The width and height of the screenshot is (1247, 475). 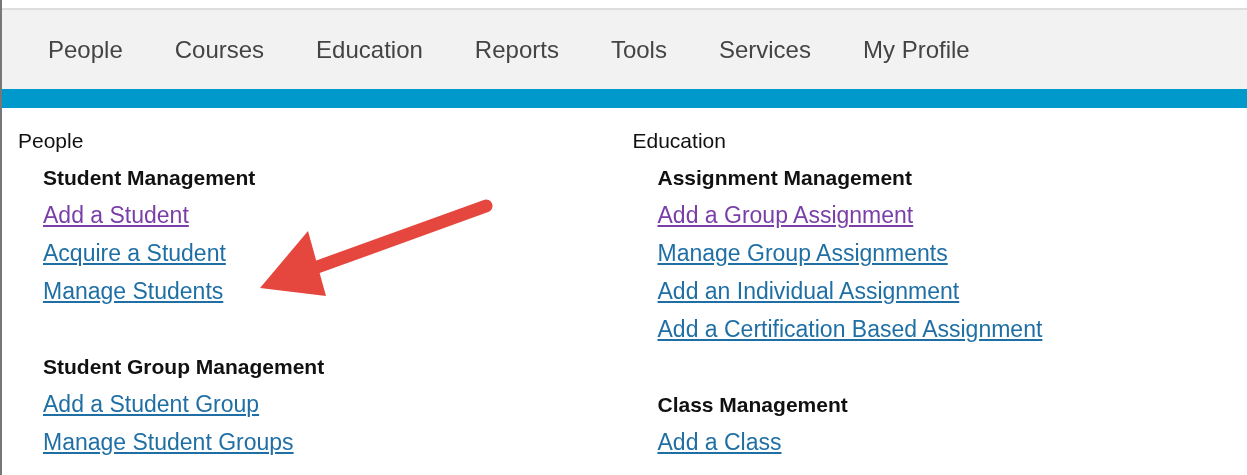 I want to click on group-heading: Student Group Management, so click(x=184, y=367).